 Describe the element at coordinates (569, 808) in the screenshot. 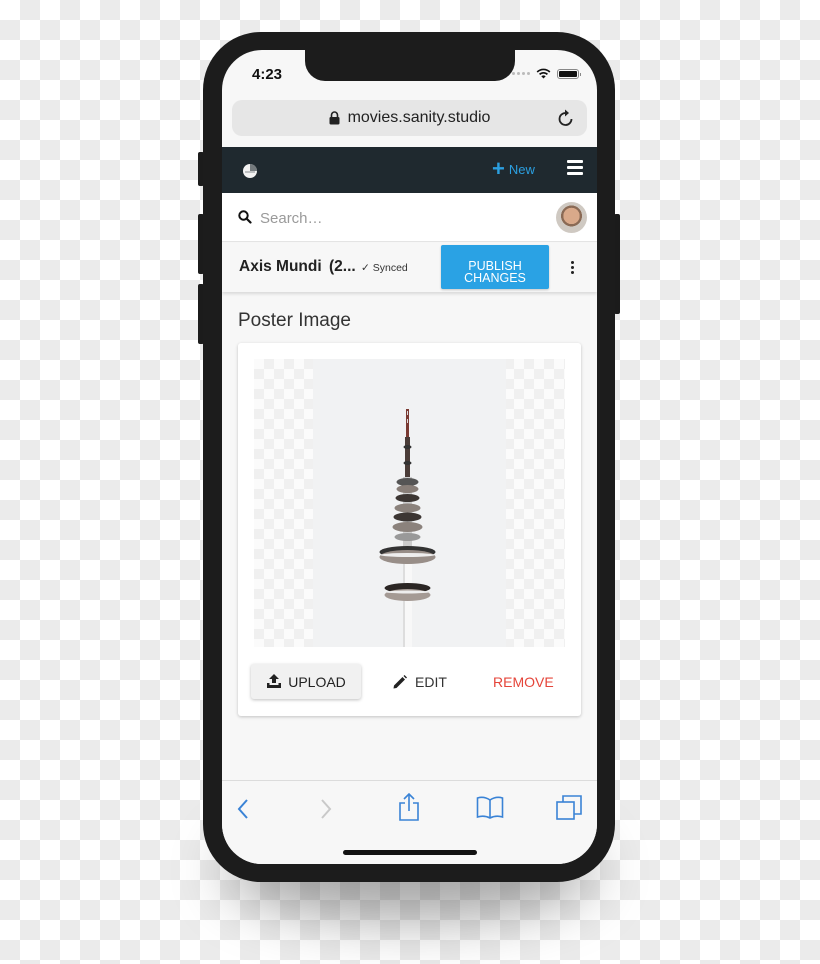

I see `tabs-icon` at that location.